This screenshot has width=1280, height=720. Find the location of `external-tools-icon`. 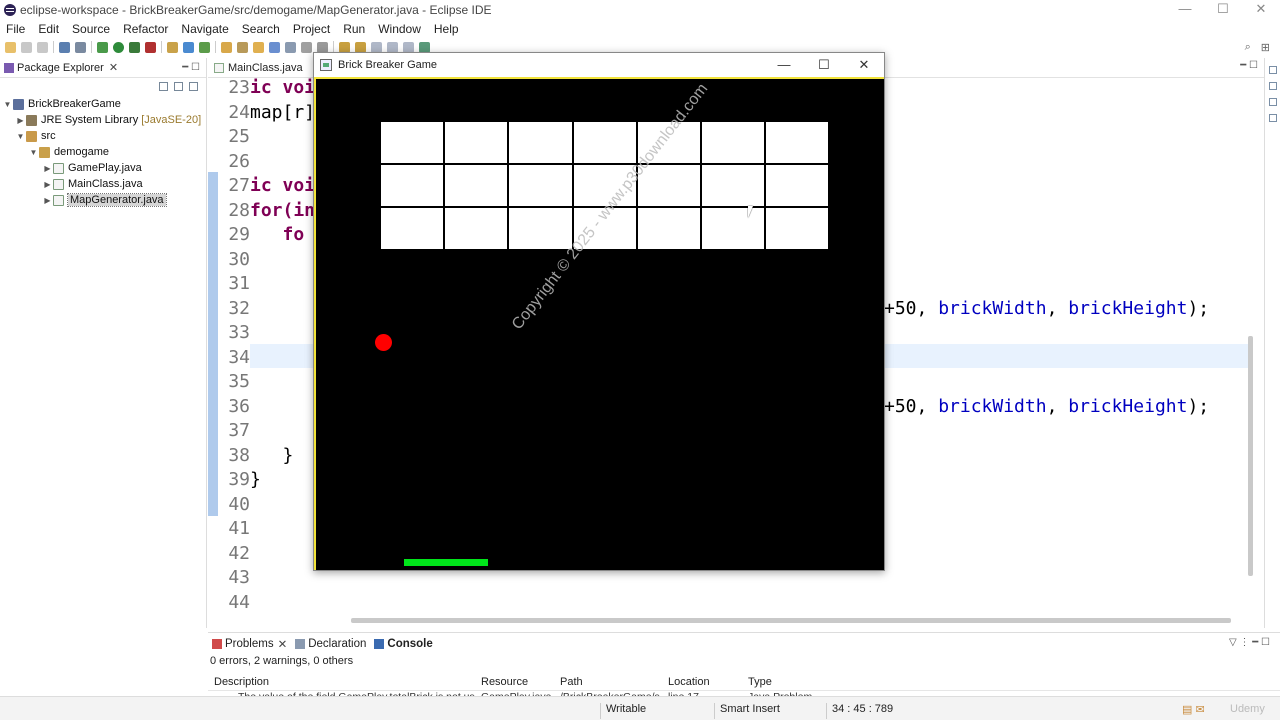

external-tools-icon is located at coordinates (150, 47).